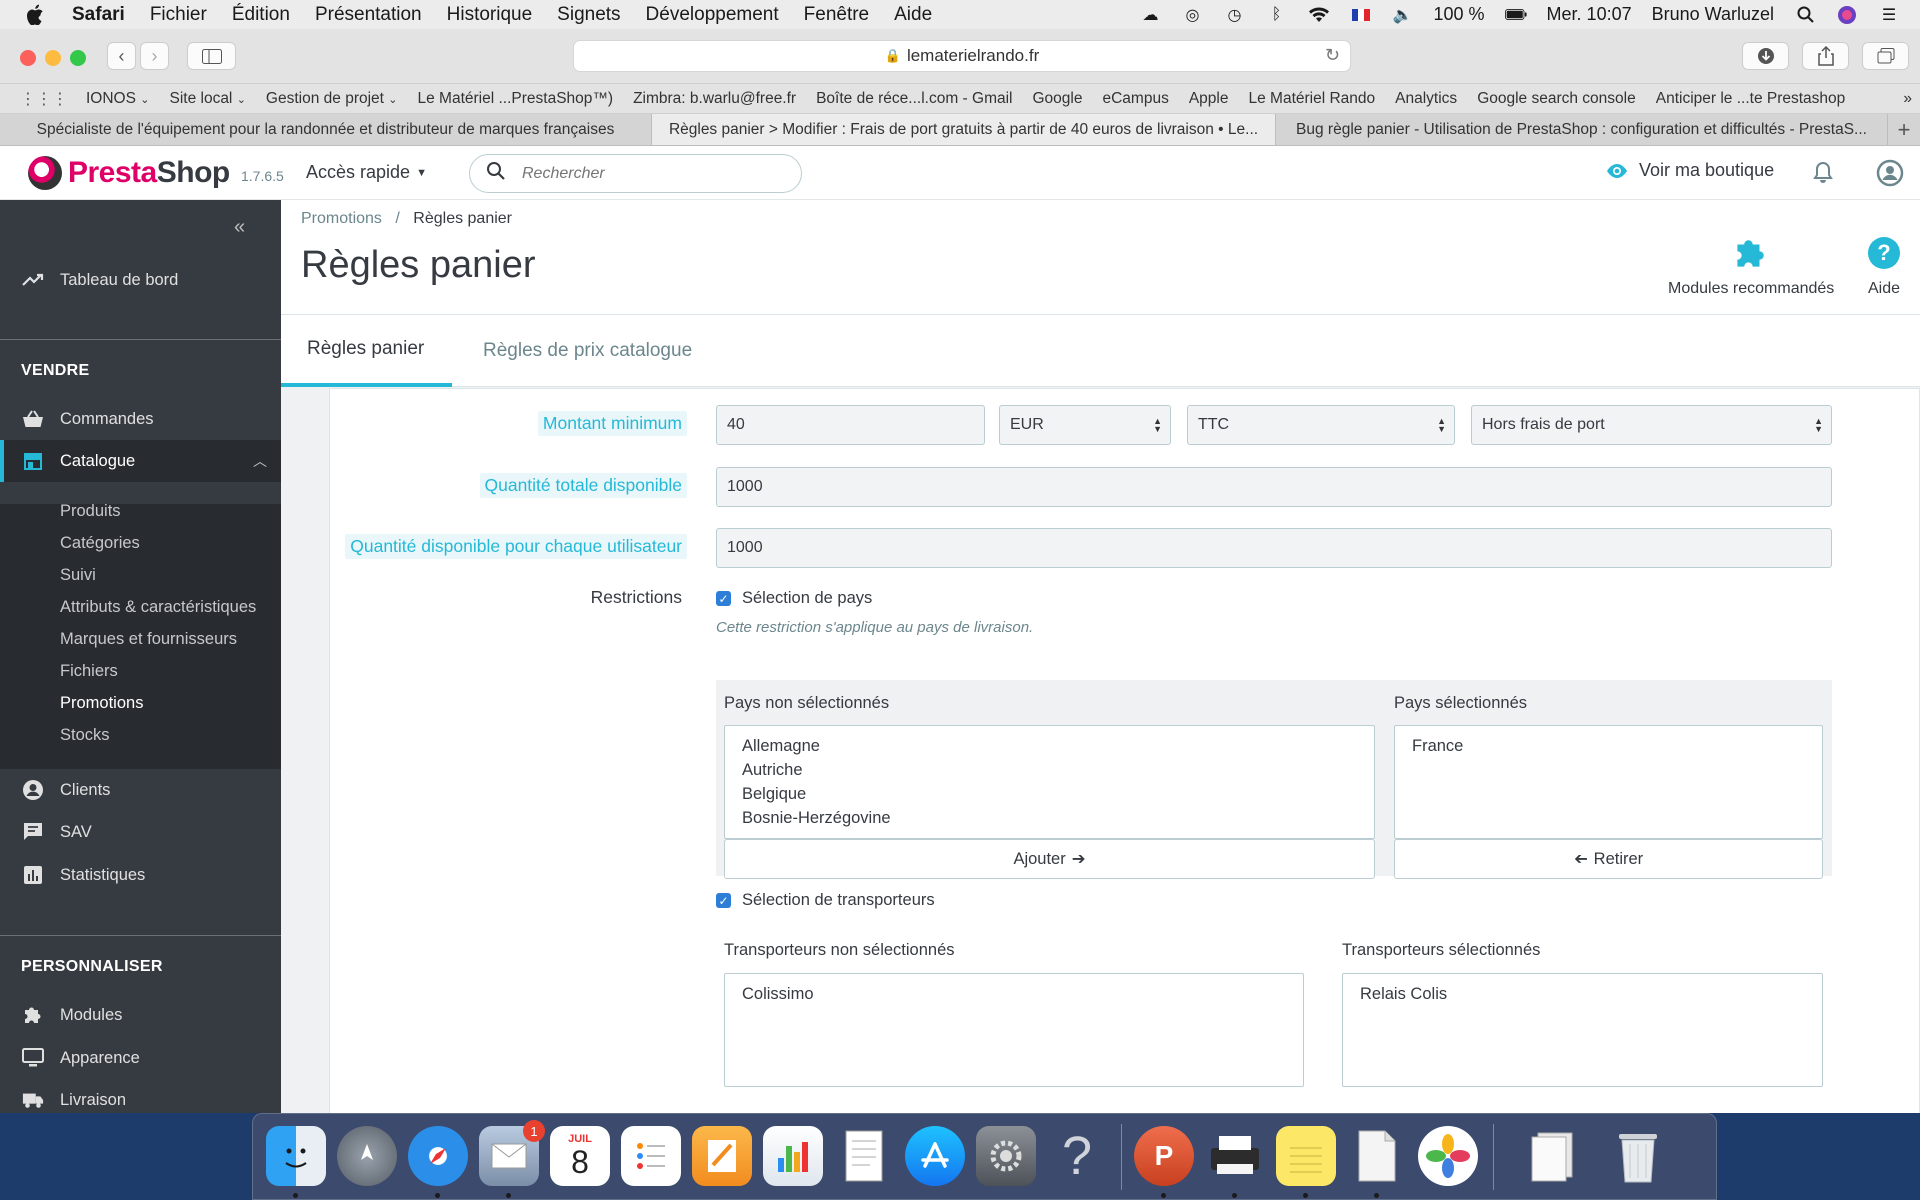 The width and height of the screenshot is (1920, 1200). Describe the element at coordinates (580, 1156) in the screenshot. I see `calendar-icon: JUIL 8` at that location.